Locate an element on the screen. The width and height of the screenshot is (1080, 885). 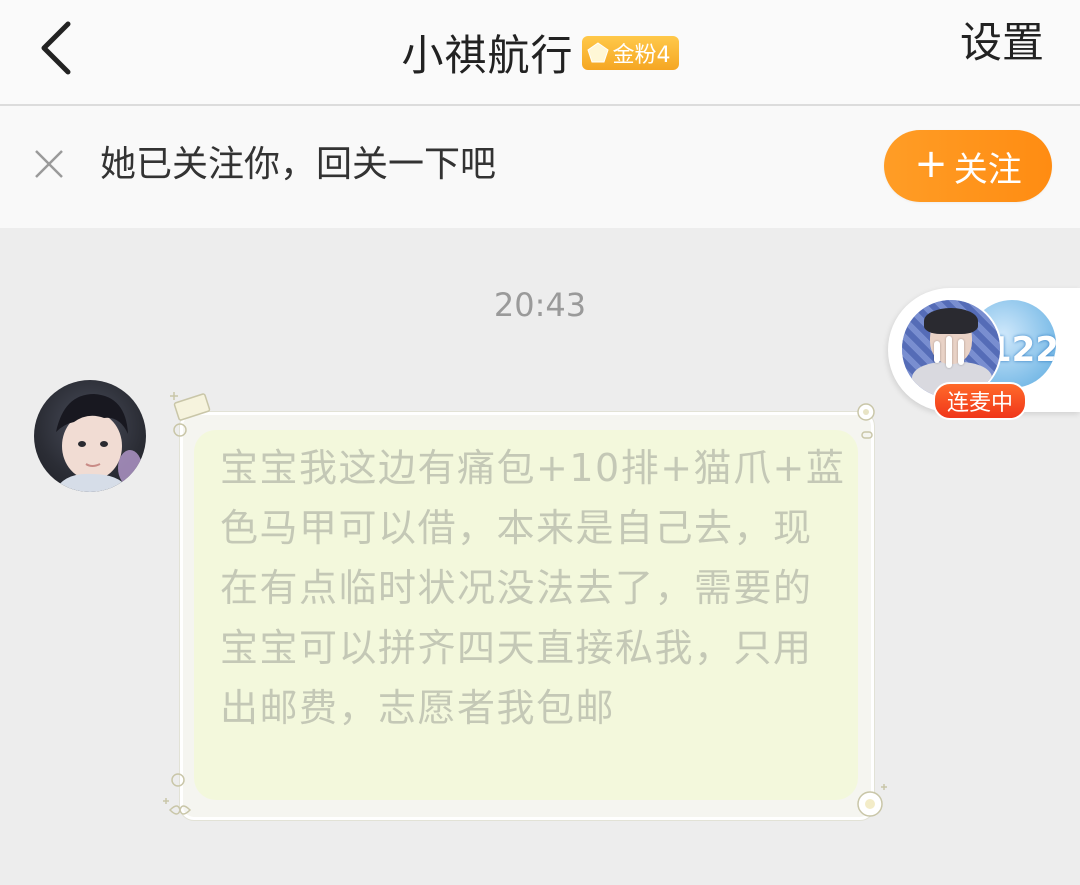
follow-back-text: 她已关注你，回关一下吧 is located at coordinates (298, 164).